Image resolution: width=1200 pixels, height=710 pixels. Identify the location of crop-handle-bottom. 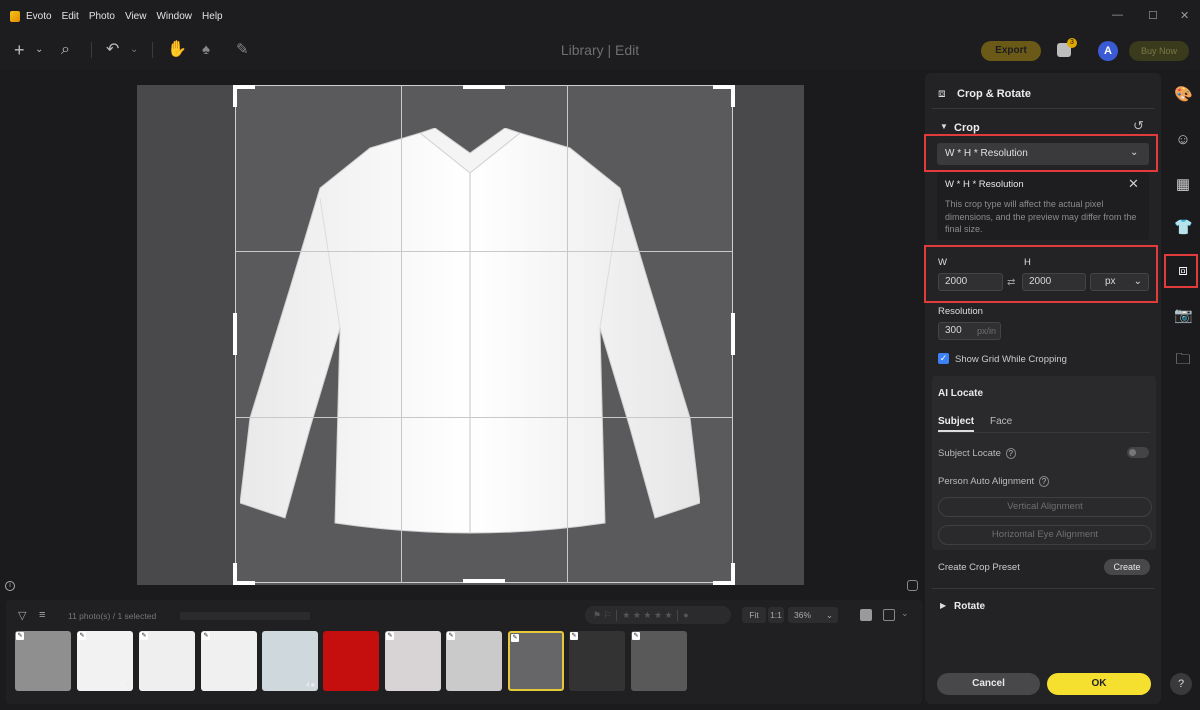
(484, 581).